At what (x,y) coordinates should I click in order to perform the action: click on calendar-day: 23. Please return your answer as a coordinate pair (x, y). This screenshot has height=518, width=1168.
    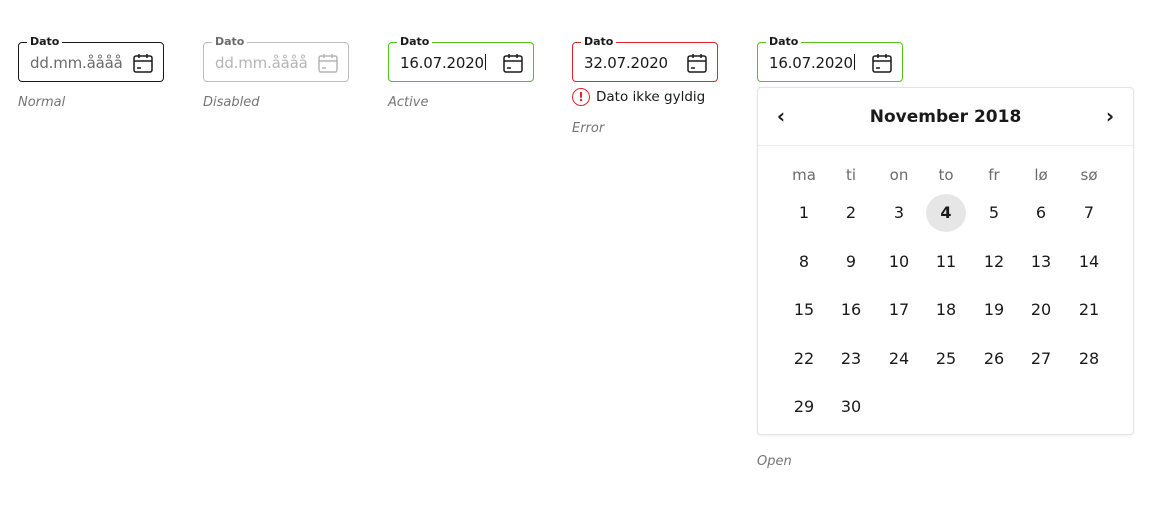
    Looking at the image, I should click on (851, 359).